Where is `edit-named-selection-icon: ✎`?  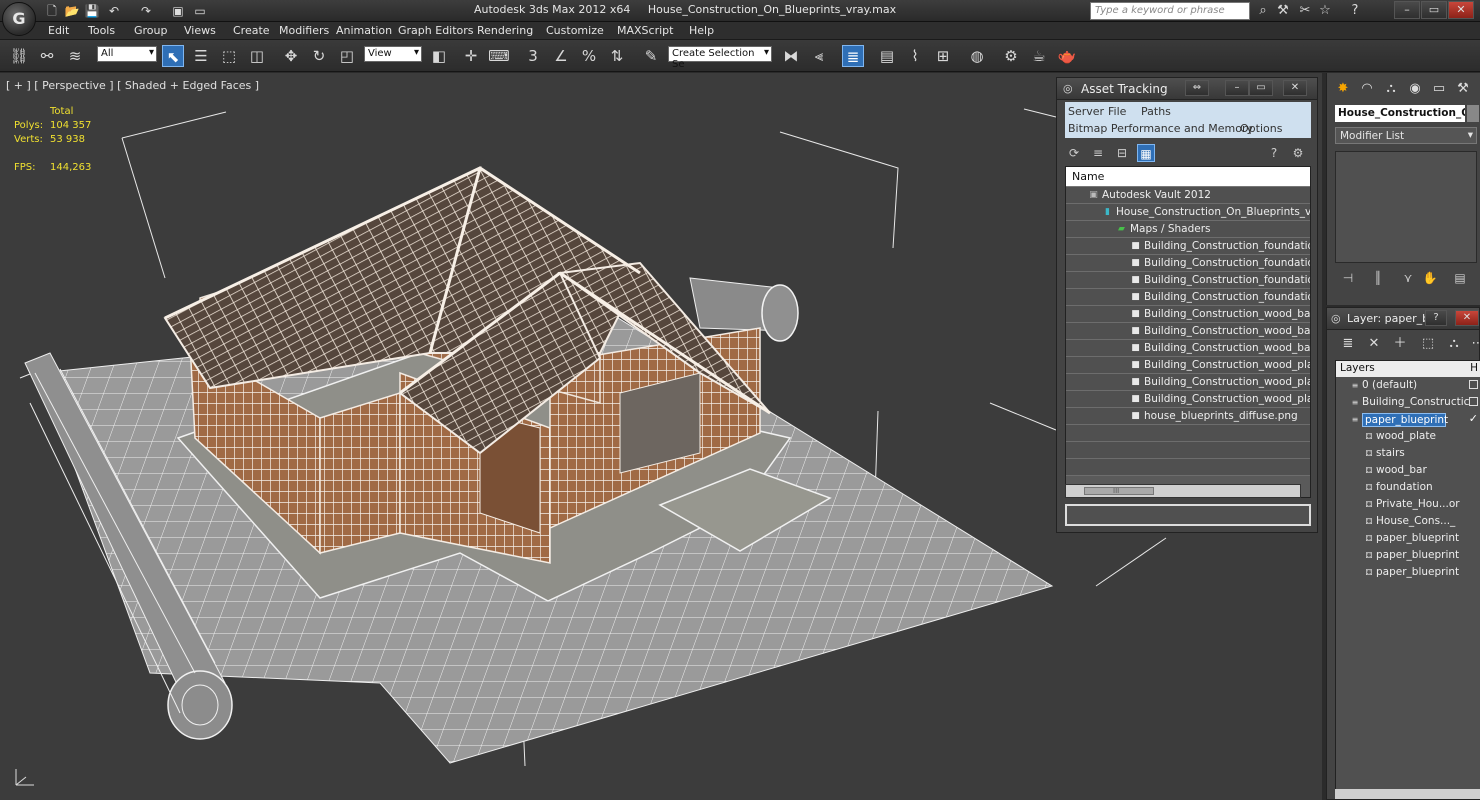
edit-named-selection-icon: ✎ is located at coordinates (651, 56).